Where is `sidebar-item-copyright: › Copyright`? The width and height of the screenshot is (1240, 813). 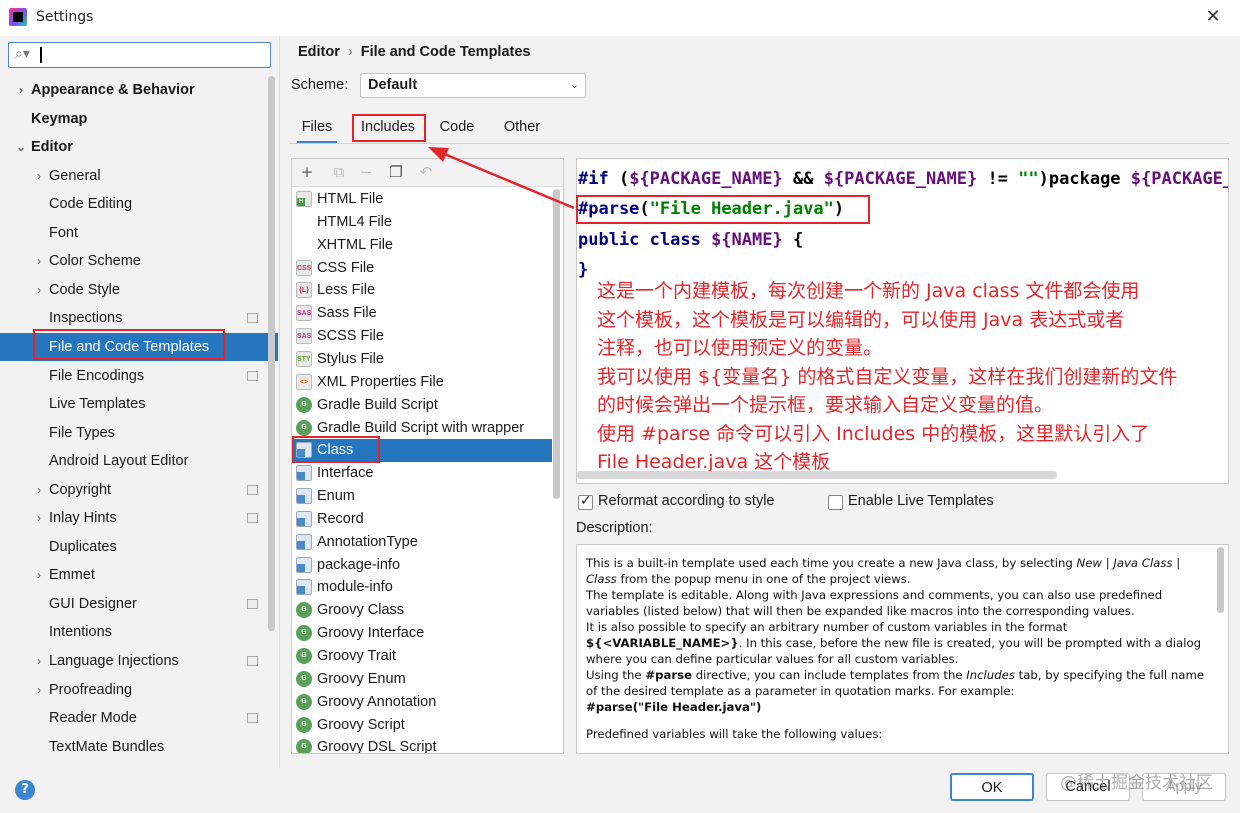 sidebar-item-copyright: › Copyright is located at coordinates (139, 490).